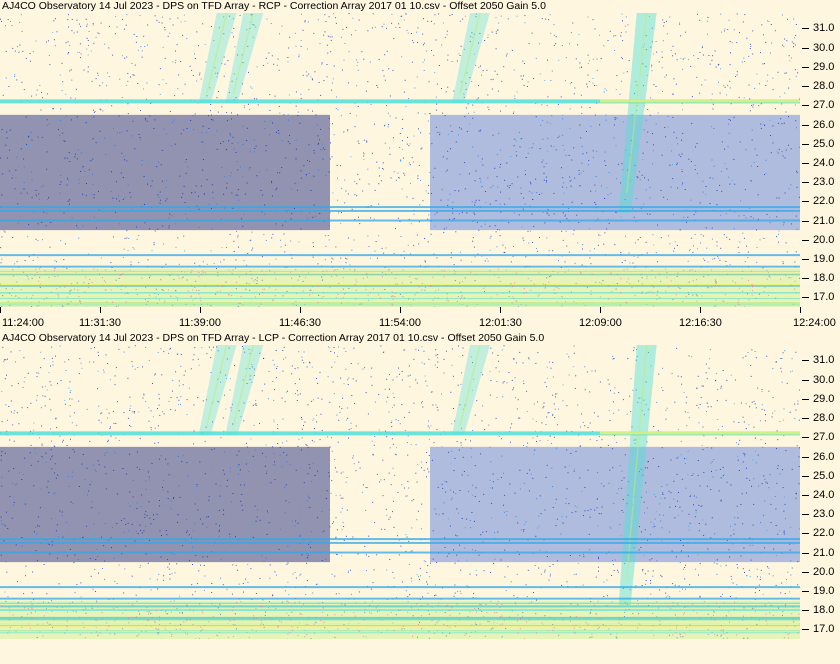  I want to click on low-frequency-floor, so click(400, 287).